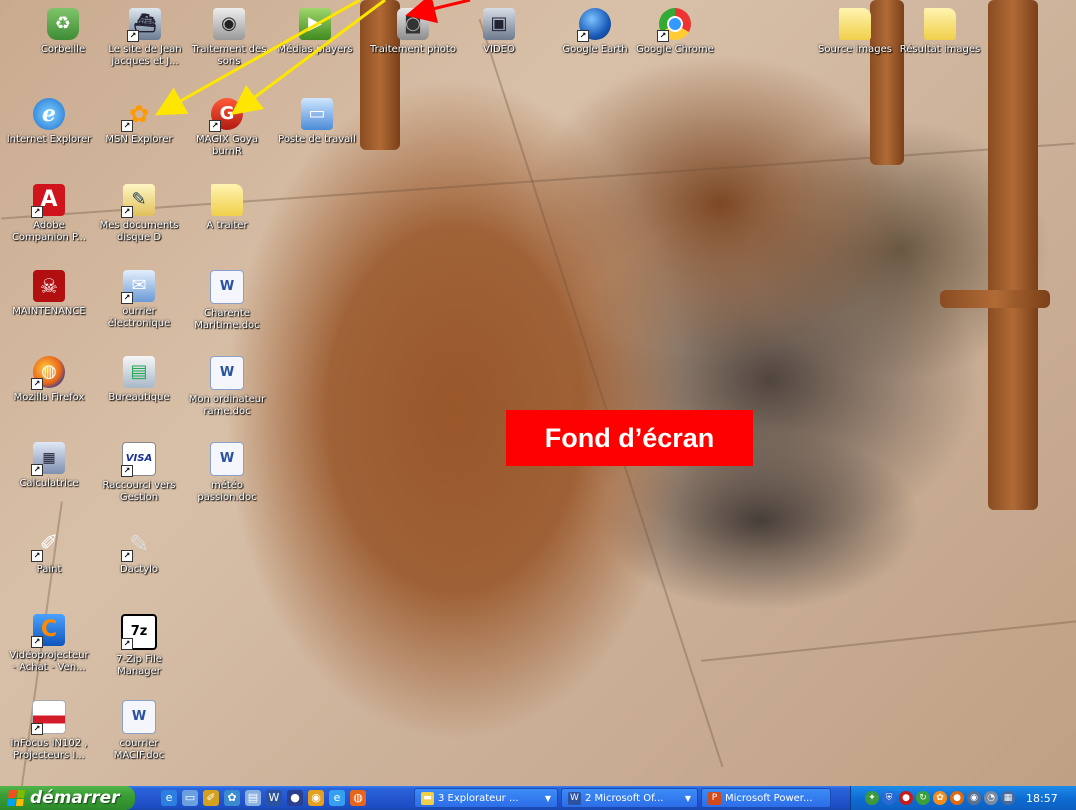  What do you see at coordinates (229, 24) in the screenshot?
I see `speaker-icon: ◉` at bounding box center [229, 24].